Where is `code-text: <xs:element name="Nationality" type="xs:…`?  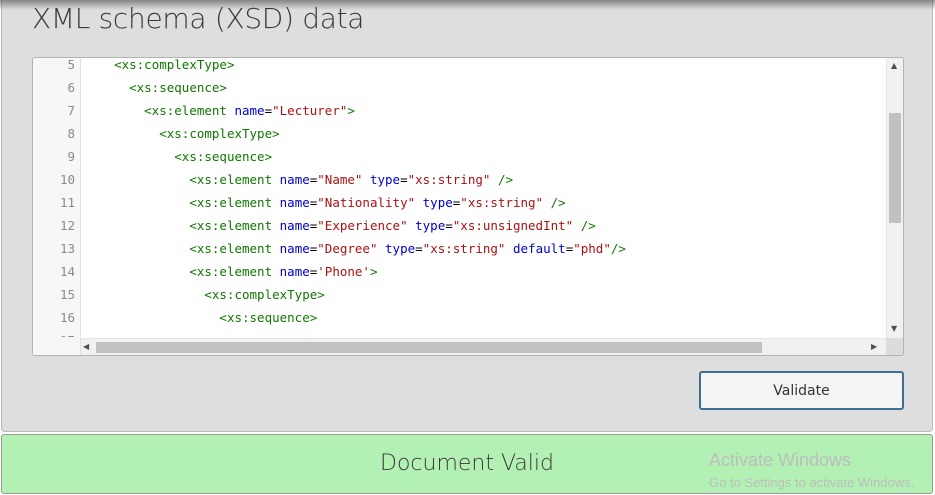 code-text: <xs:element name="Nationality" type="xs:… is located at coordinates (332, 202).